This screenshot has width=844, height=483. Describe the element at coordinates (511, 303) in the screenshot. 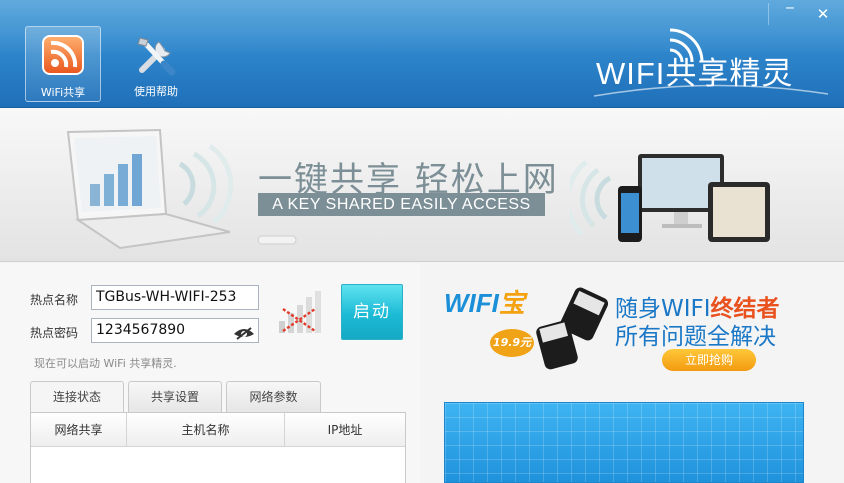

I see `ad-logo-accent: 宝` at that location.